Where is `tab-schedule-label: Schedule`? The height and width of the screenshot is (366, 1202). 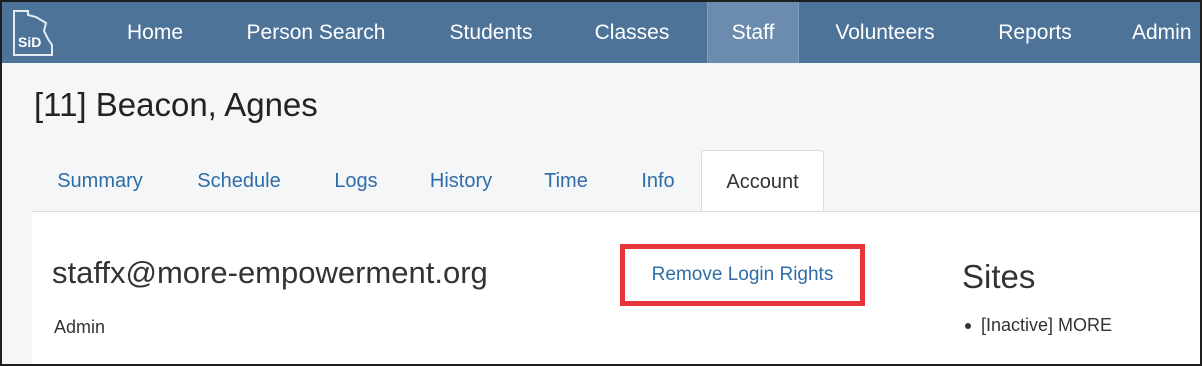 tab-schedule-label: Schedule is located at coordinates (239, 180).